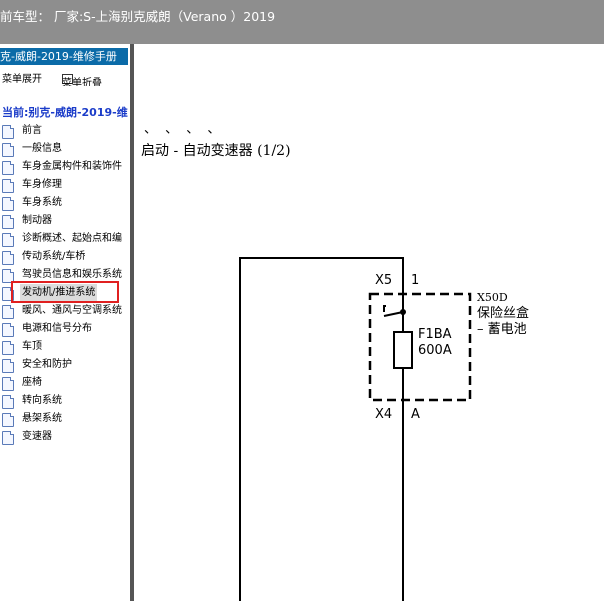 Image resolution: width=604 pixels, height=601 pixels. What do you see at coordinates (72, 238) in the screenshot?
I see `tree-item-label: 诊断概述、起始点和编` at bounding box center [72, 238].